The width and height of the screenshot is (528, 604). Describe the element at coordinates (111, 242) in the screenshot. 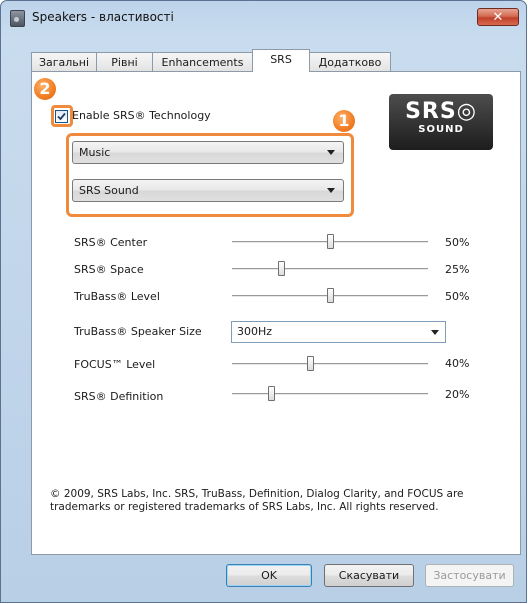

I see `center-label: SRS® Center` at that location.